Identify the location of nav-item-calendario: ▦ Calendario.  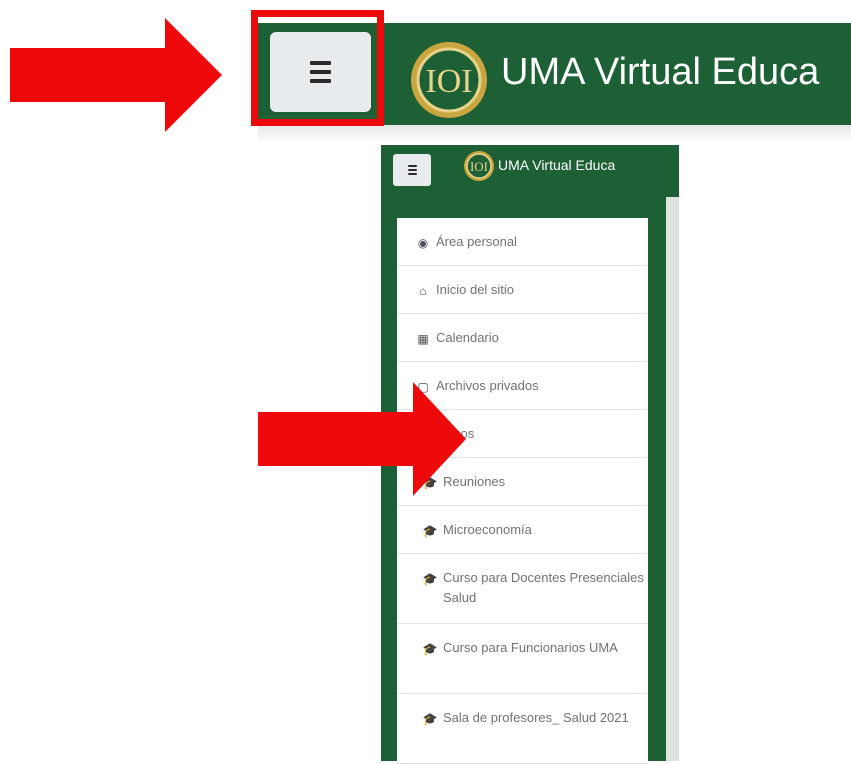
(522, 338).